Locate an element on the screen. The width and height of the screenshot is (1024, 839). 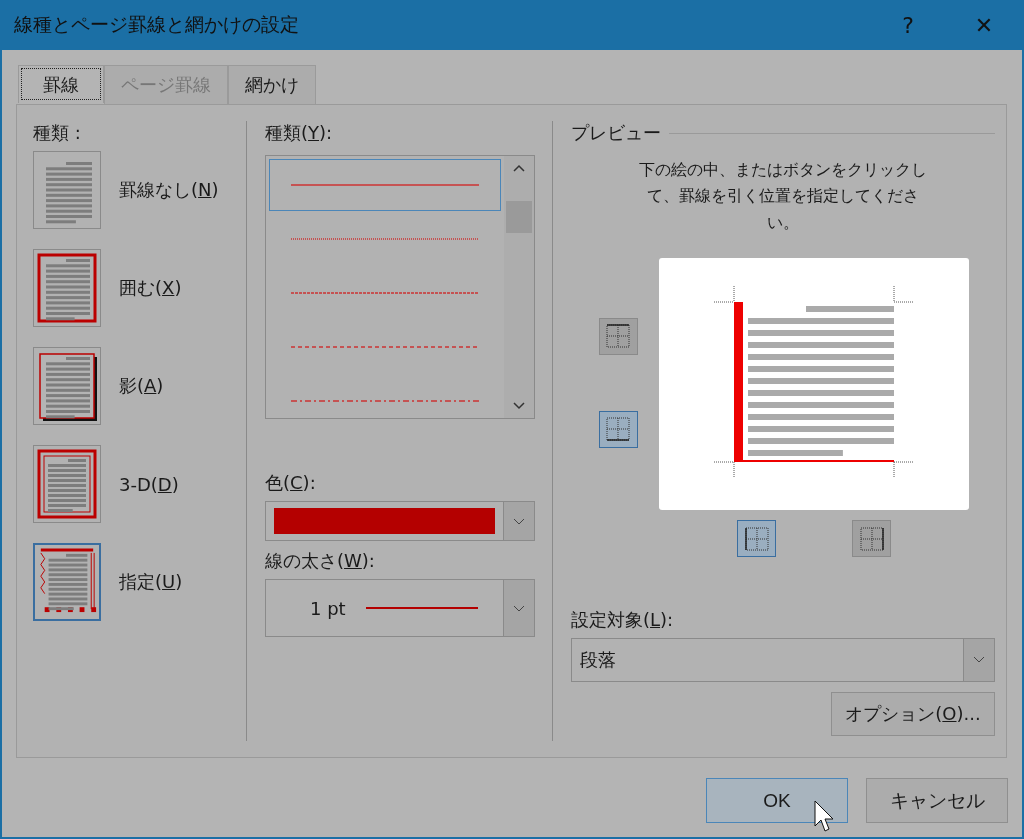
width-dropdown: 1 pt is located at coordinates (400, 608).